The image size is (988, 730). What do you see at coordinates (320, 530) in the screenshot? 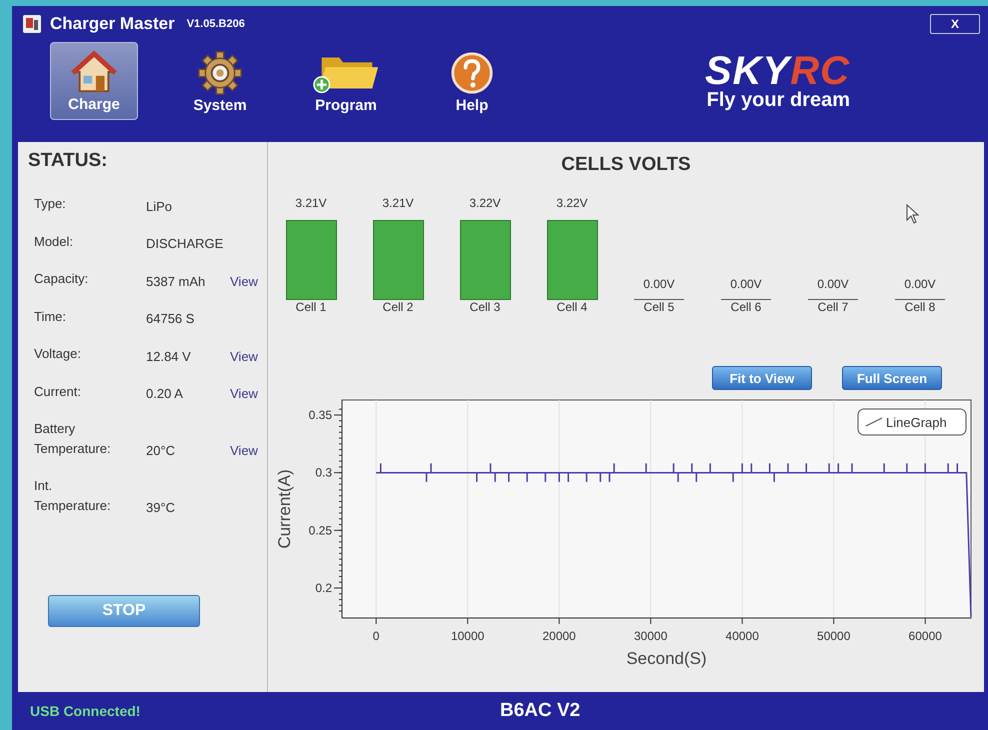
I see `y-tick-label: 0.25` at bounding box center [320, 530].